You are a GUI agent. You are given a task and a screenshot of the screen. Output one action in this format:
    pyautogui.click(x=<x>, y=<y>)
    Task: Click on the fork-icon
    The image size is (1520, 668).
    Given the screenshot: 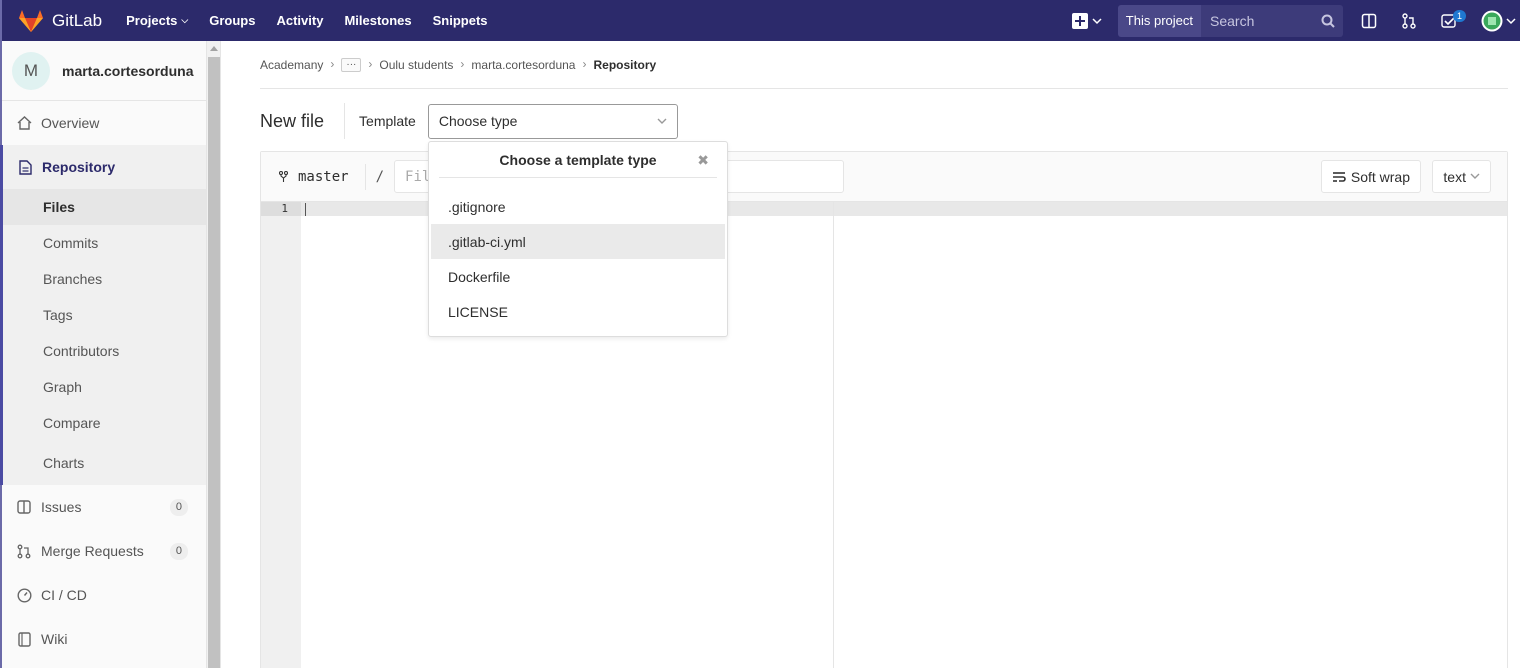 What is the action you would take?
    pyautogui.click(x=283, y=176)
    